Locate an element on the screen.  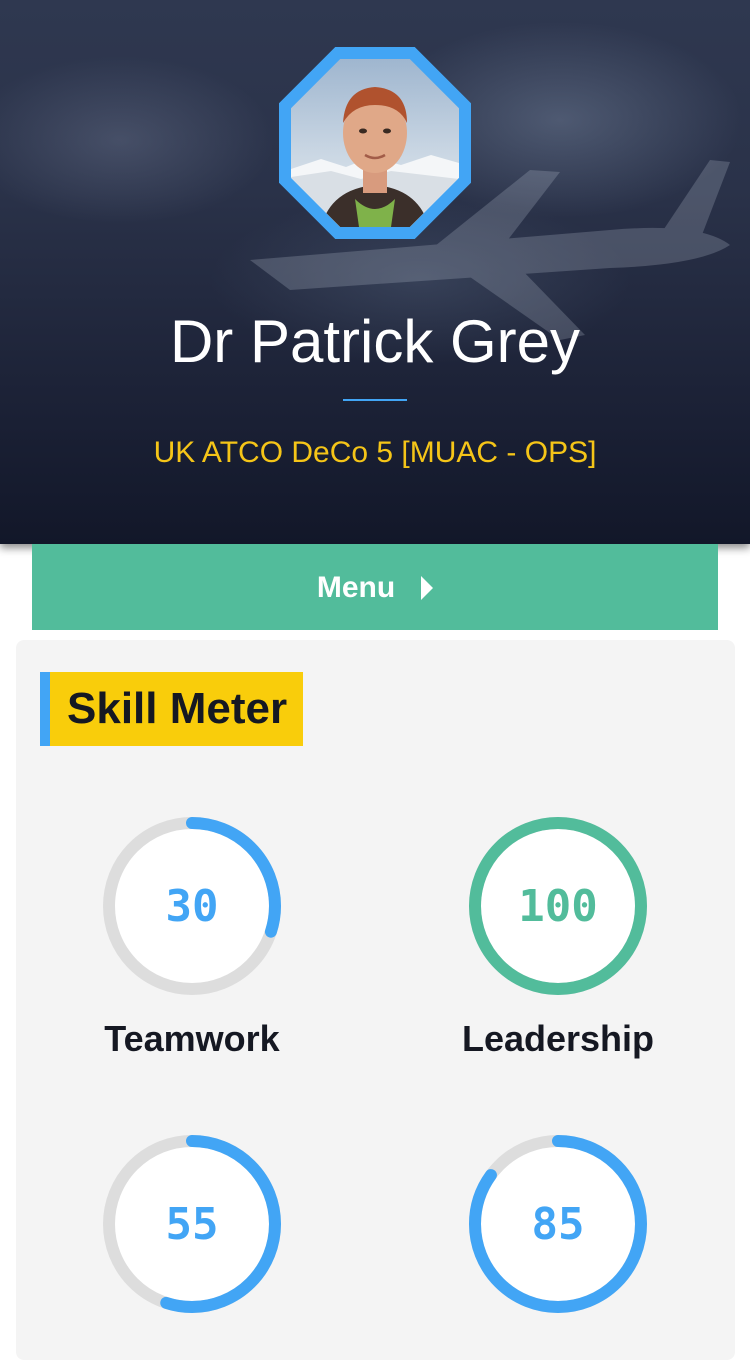
skill-item-leadership: 100 Leadership is located at coordinates (558, 938).